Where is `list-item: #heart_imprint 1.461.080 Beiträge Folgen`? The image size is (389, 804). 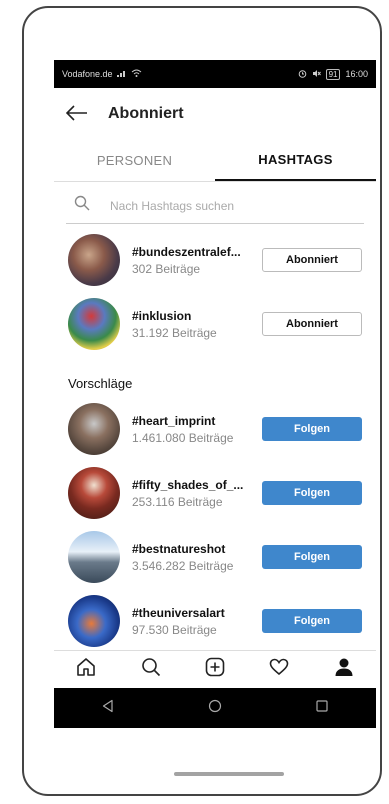
list-item: #heart_imprint 1.461.080 Beiträge Folgen is located at coordinates (215, 429).